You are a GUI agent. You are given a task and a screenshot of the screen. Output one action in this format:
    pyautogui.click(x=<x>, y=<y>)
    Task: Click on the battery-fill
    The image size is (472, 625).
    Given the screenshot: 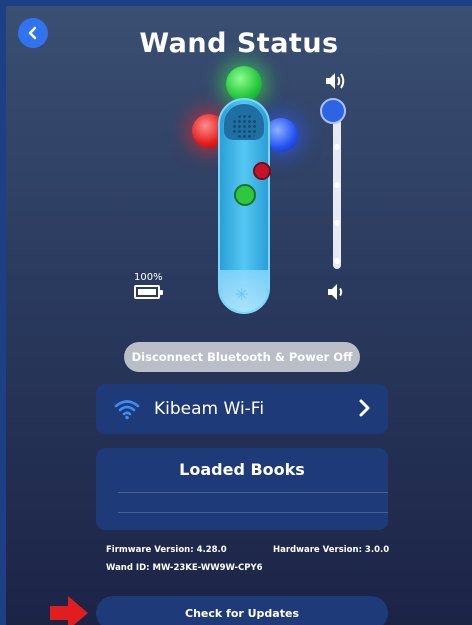 What is the action you would take?
    pyautogui.click(x=147, y=292)
    